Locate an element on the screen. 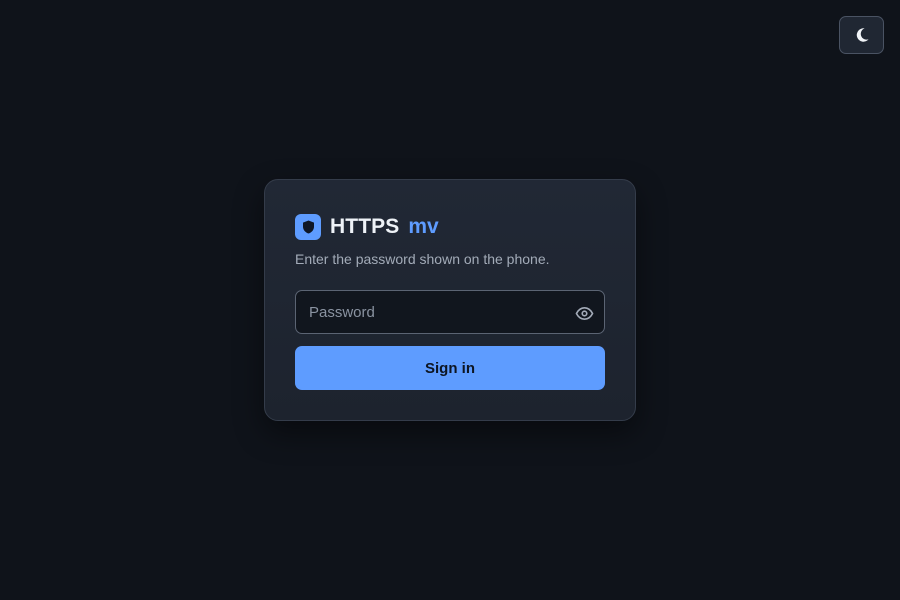 This screenshot has height=600, width=900. password-field-wrapper is located at coordinates (450, 312).